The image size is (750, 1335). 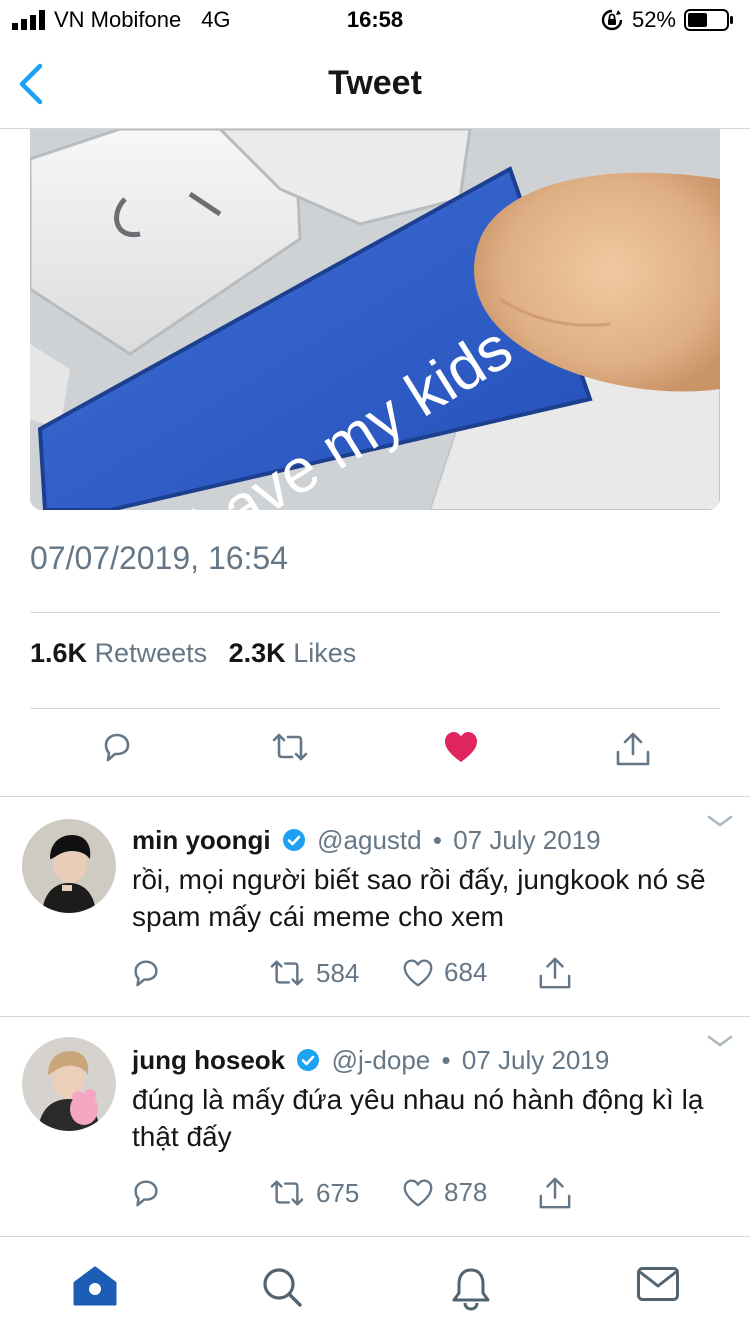 I want to click on display-name: jung hoseok, so click(x=208, y=1060).